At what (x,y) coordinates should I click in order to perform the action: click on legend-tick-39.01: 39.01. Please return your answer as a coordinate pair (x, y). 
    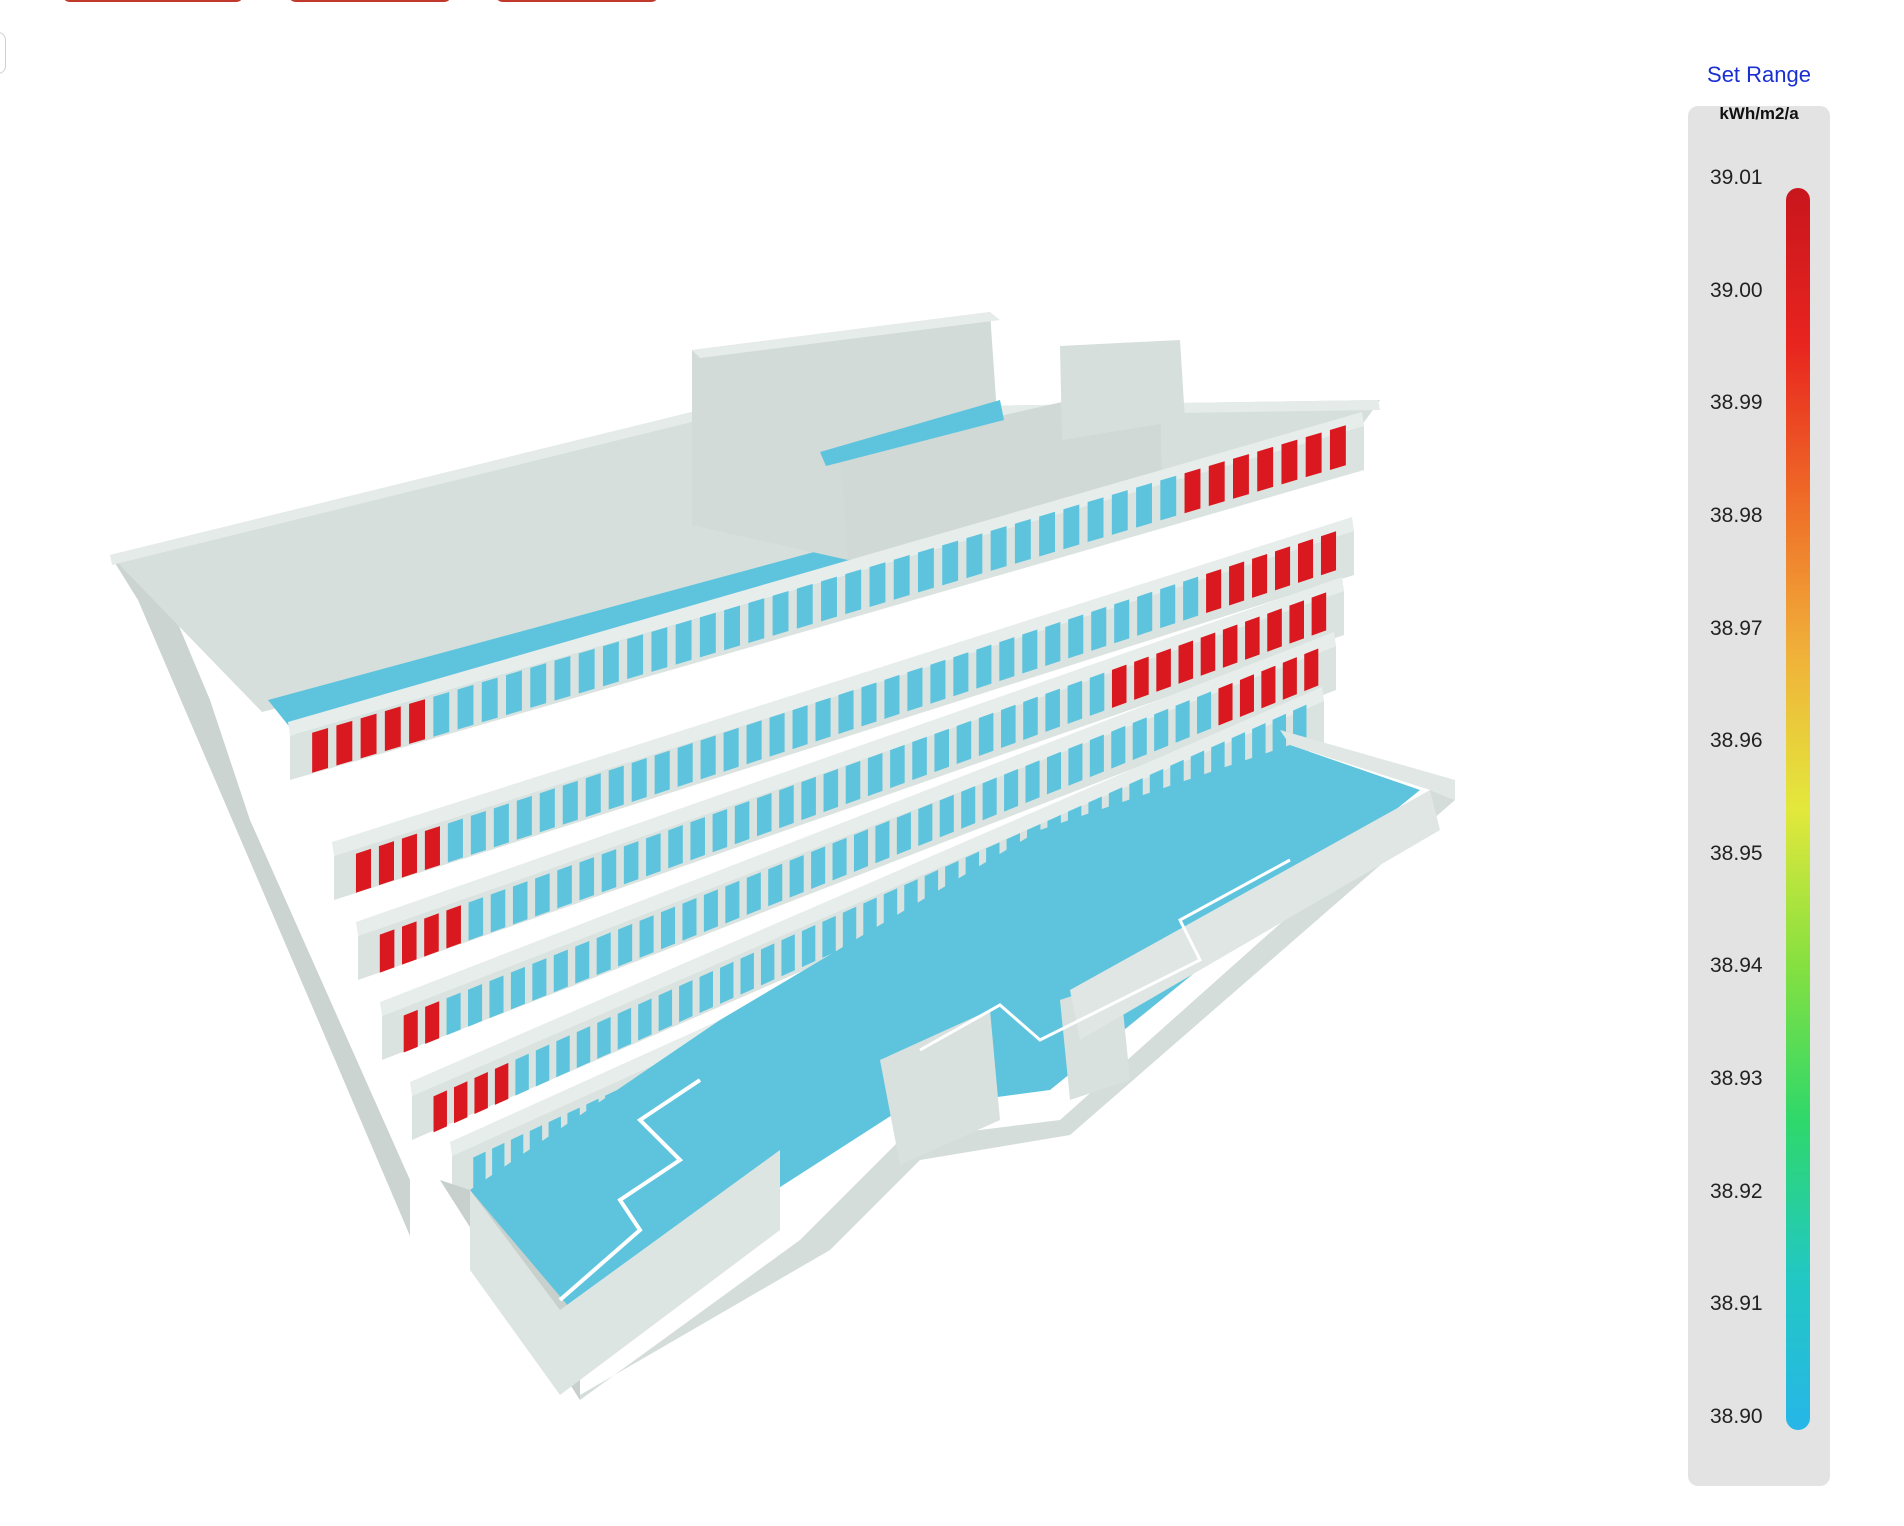
    Looking at the image, I should click on (1736, 177).